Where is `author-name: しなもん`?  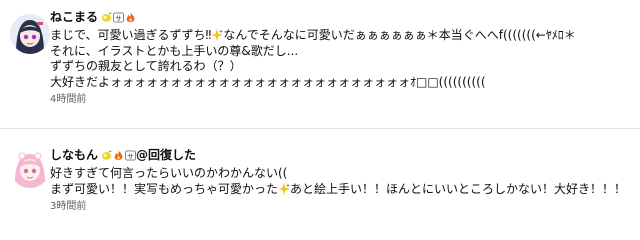
author-name: しなもん is located at coordinates (74, 155).